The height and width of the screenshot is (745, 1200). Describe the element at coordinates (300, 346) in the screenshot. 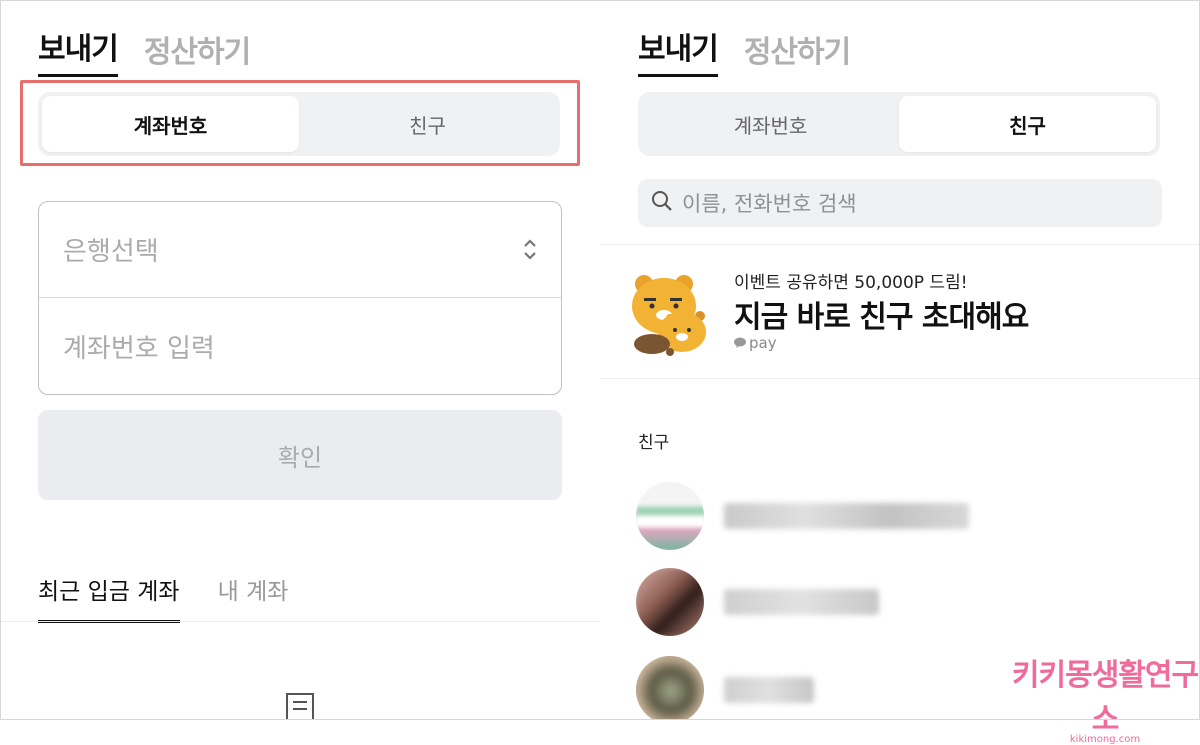

I see `account-number-input: 계좌번호 입력` at that location.